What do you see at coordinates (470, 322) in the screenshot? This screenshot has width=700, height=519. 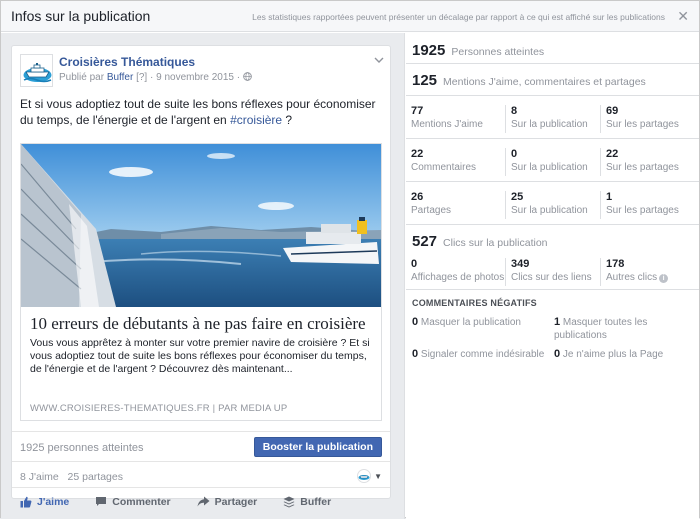 I see `negative-label: Masquer la publication` at bounding box center [470, 322].